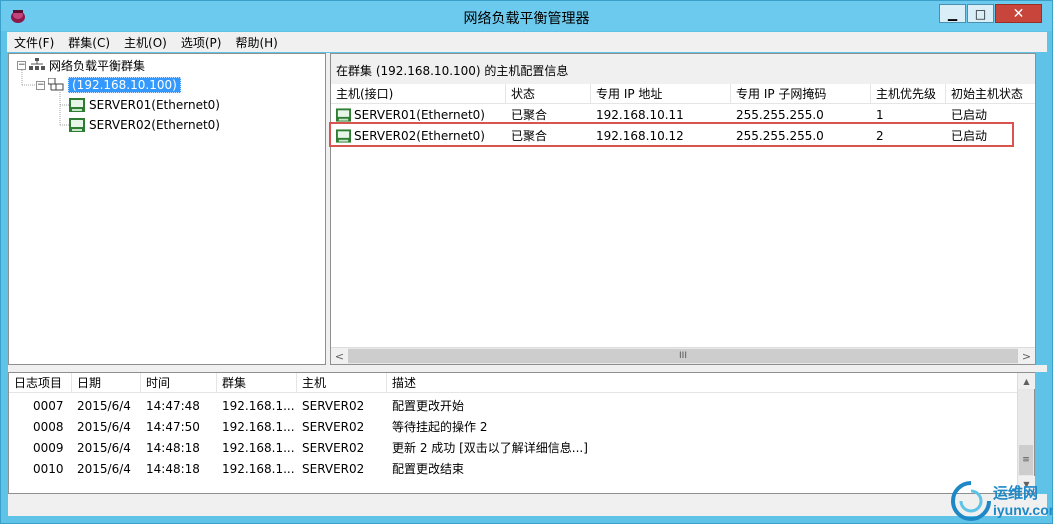 This screenshot has width=1053, height=524. Describe the element at coordinates (952, 13) in the screenshot. I see `minimize-button: ▁` at that location.